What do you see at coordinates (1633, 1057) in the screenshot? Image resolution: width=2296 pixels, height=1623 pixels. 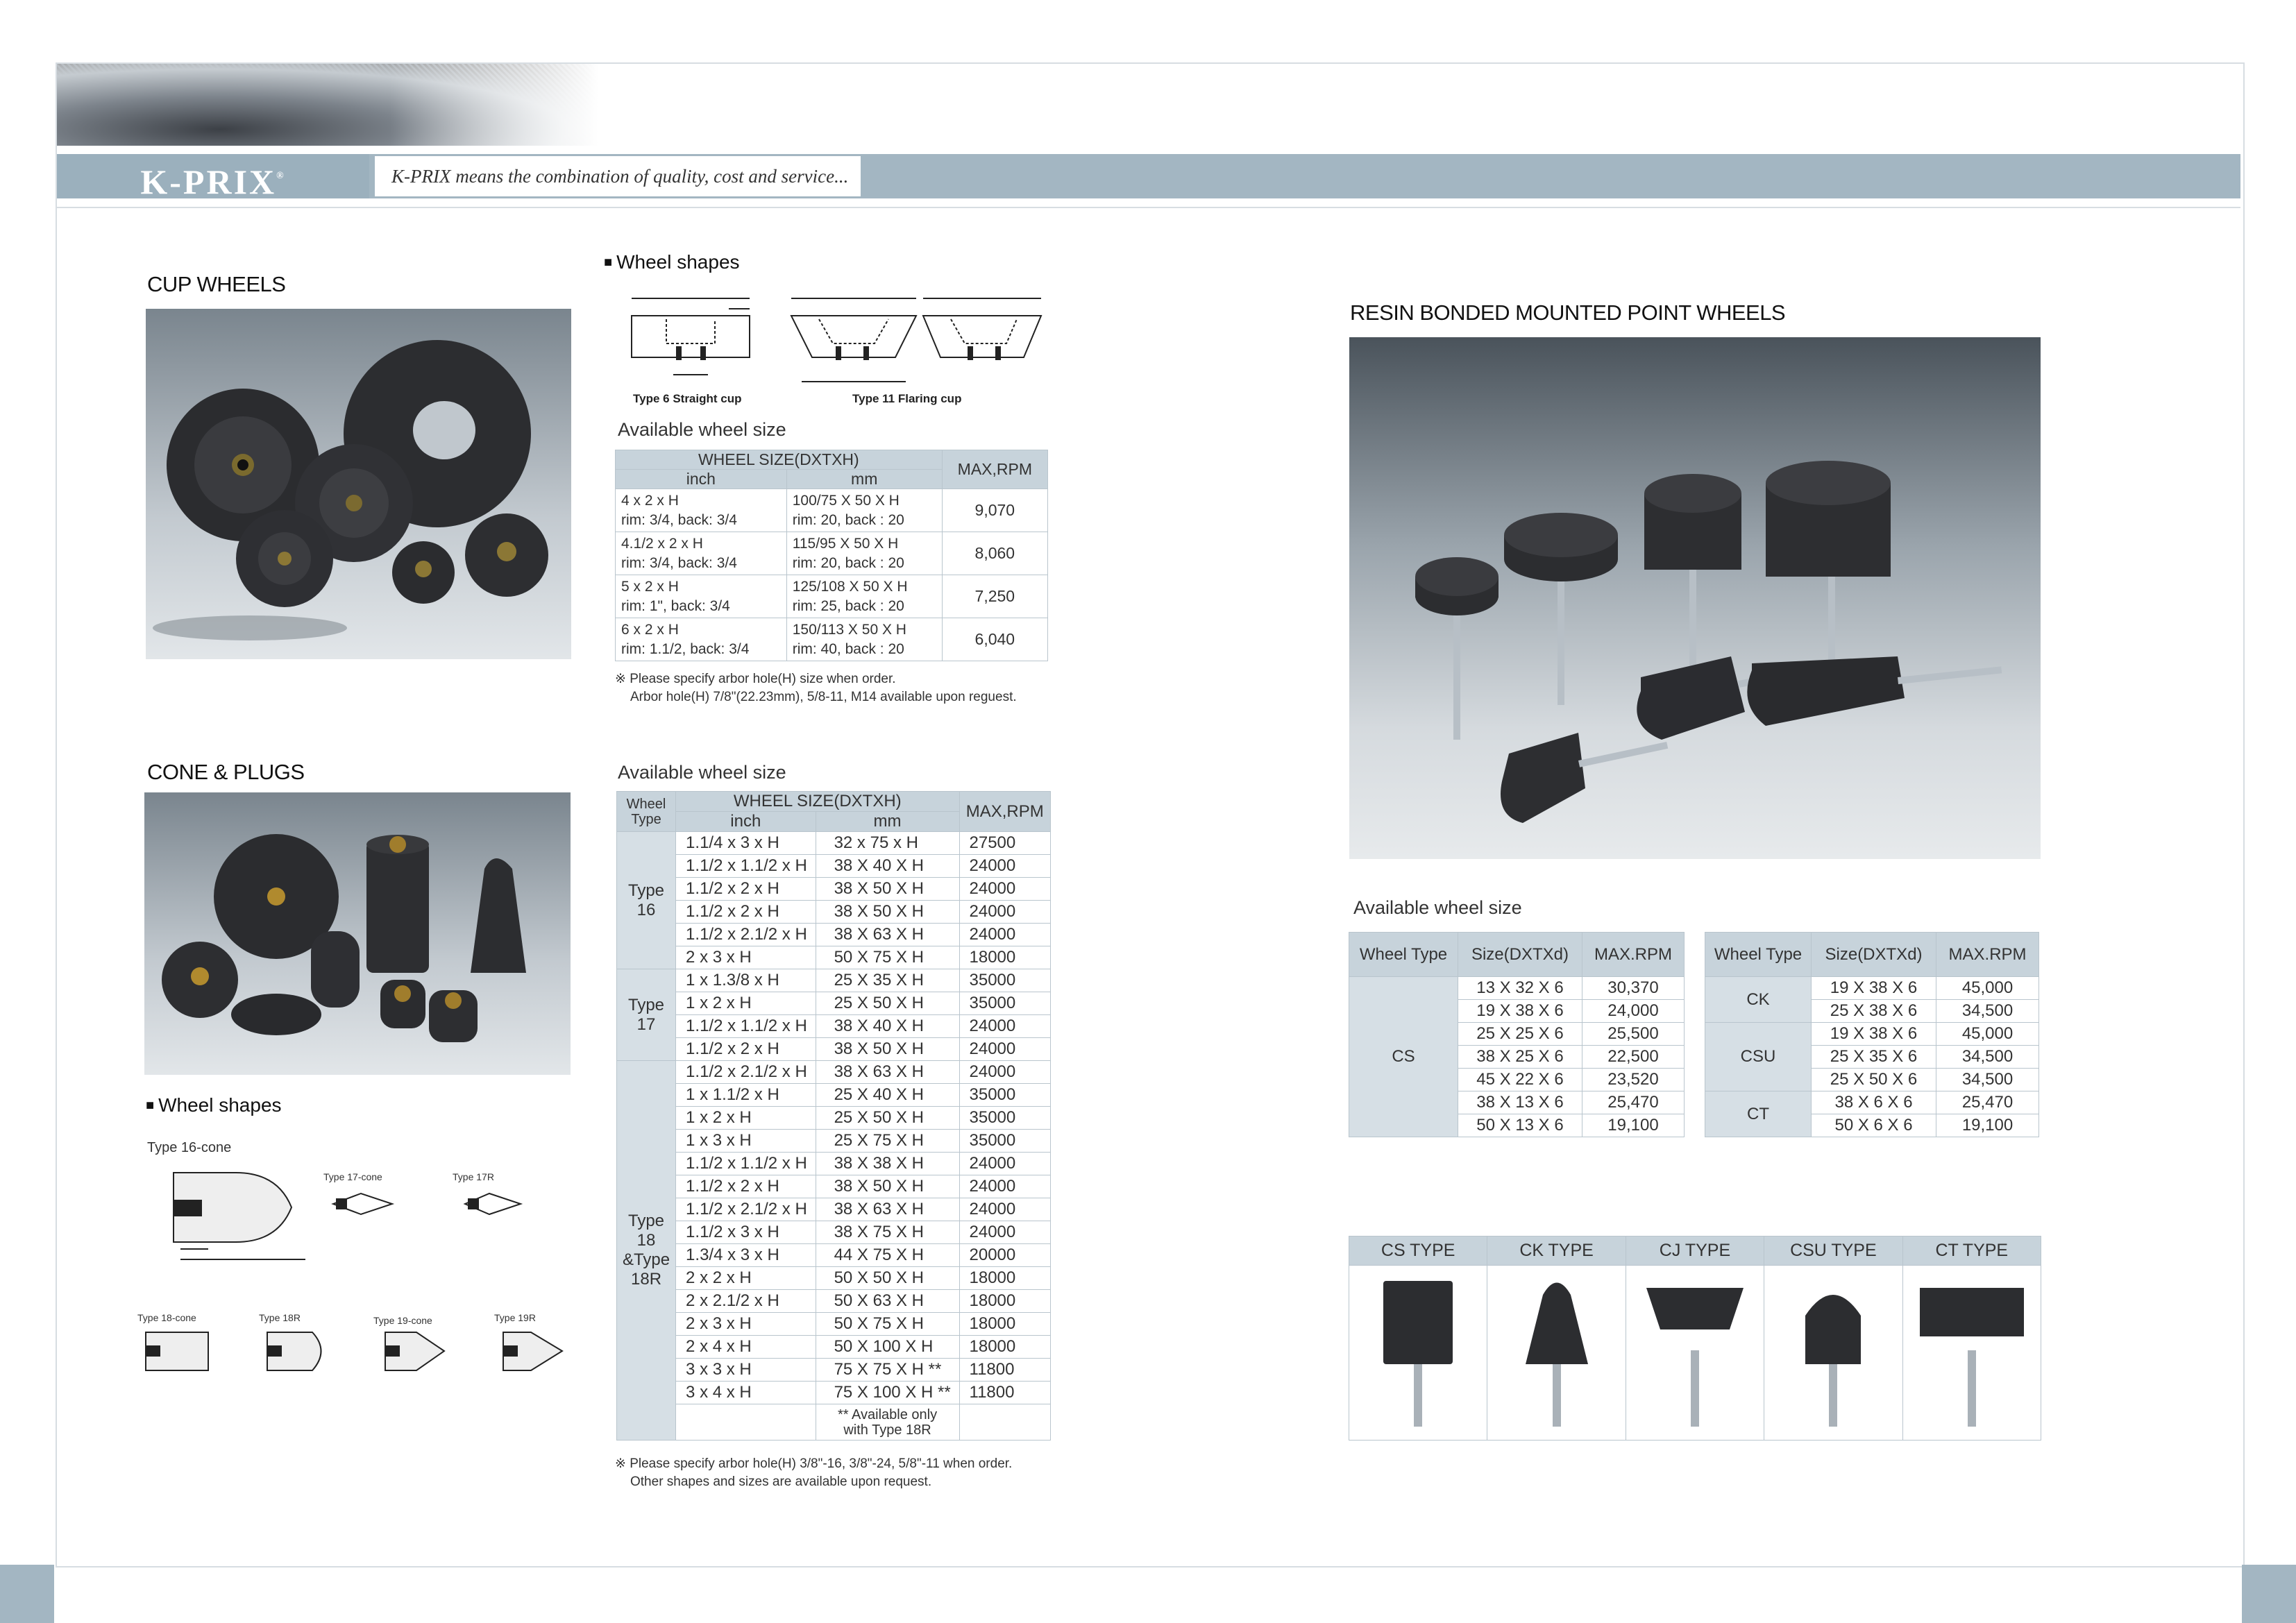 I see `rpm-cell: 22,500` at bounding box center [1633, 1057].